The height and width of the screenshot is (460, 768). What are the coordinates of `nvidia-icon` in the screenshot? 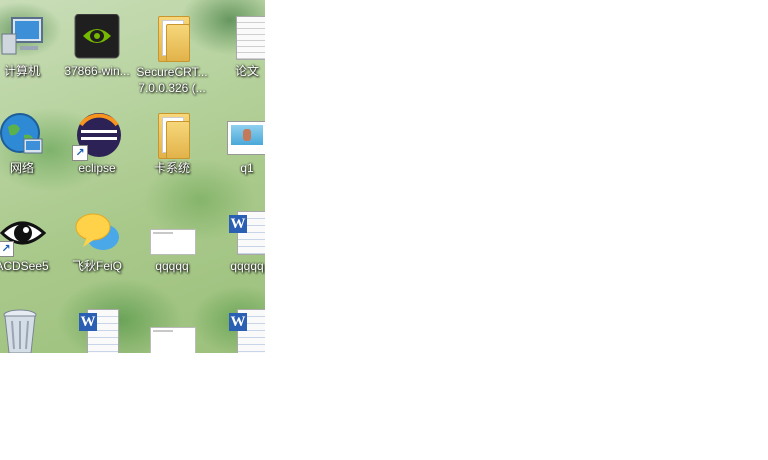 It's located at (97, 36).